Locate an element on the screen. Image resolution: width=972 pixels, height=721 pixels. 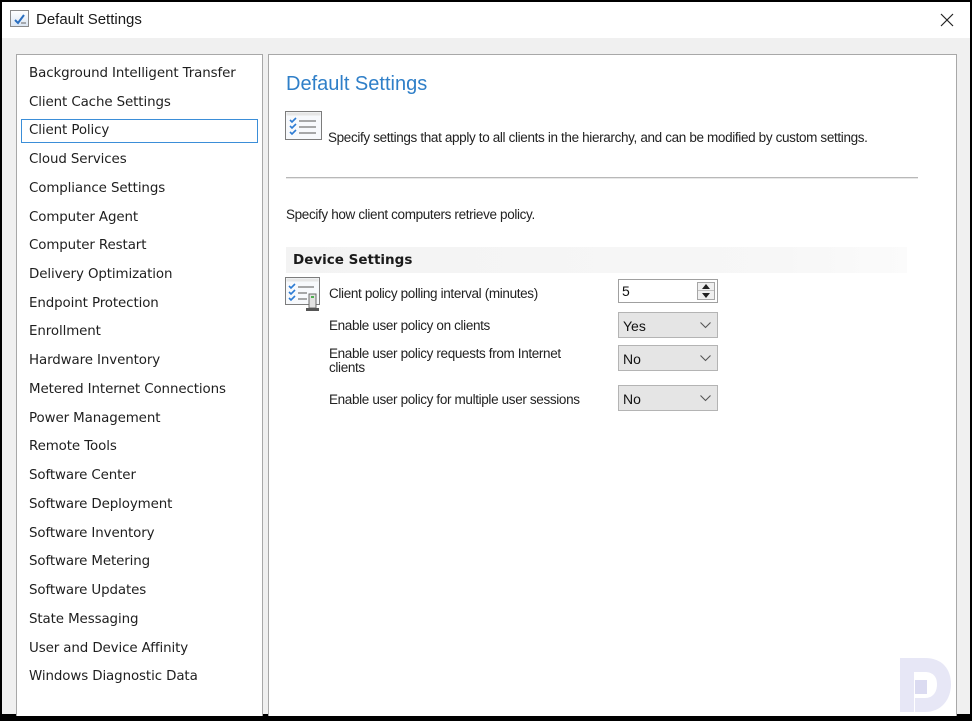
polling-interval-value: 5 is located at coordinates (626, 291).